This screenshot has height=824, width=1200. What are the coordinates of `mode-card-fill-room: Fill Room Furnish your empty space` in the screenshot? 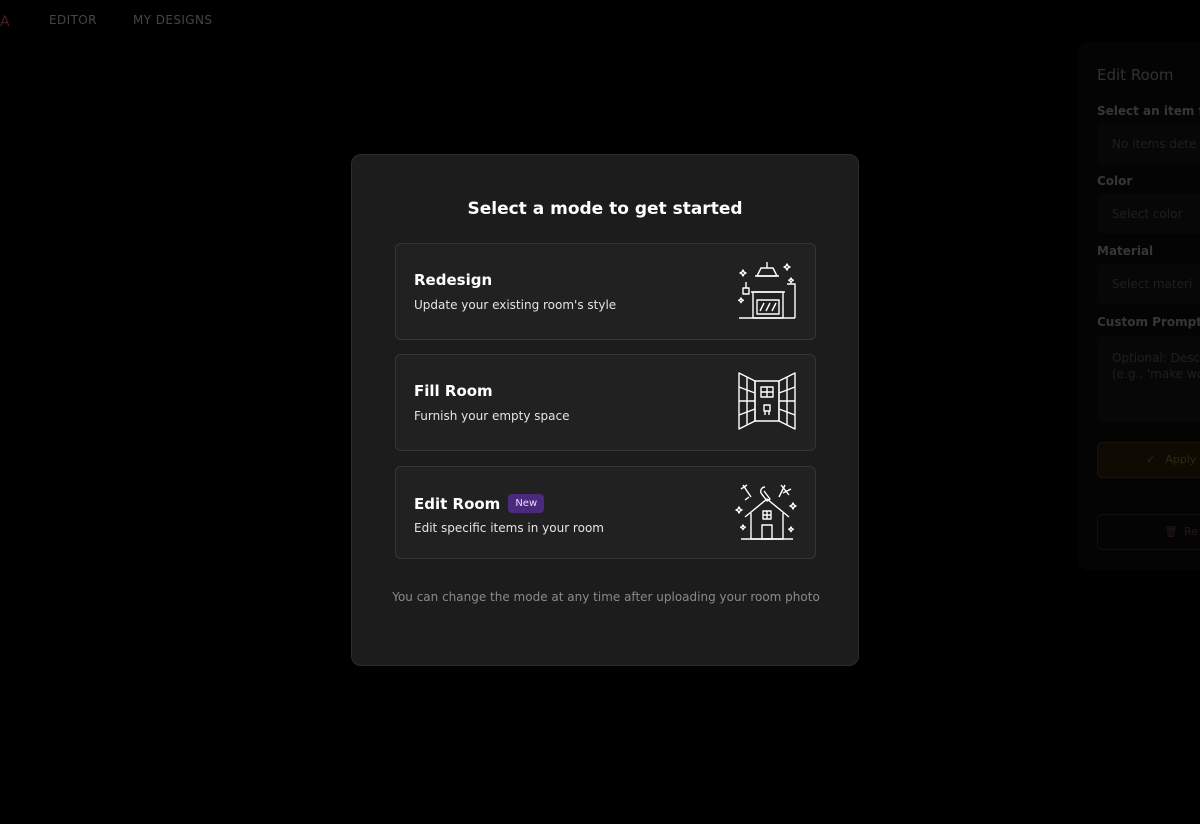 It's located at (605, 402).